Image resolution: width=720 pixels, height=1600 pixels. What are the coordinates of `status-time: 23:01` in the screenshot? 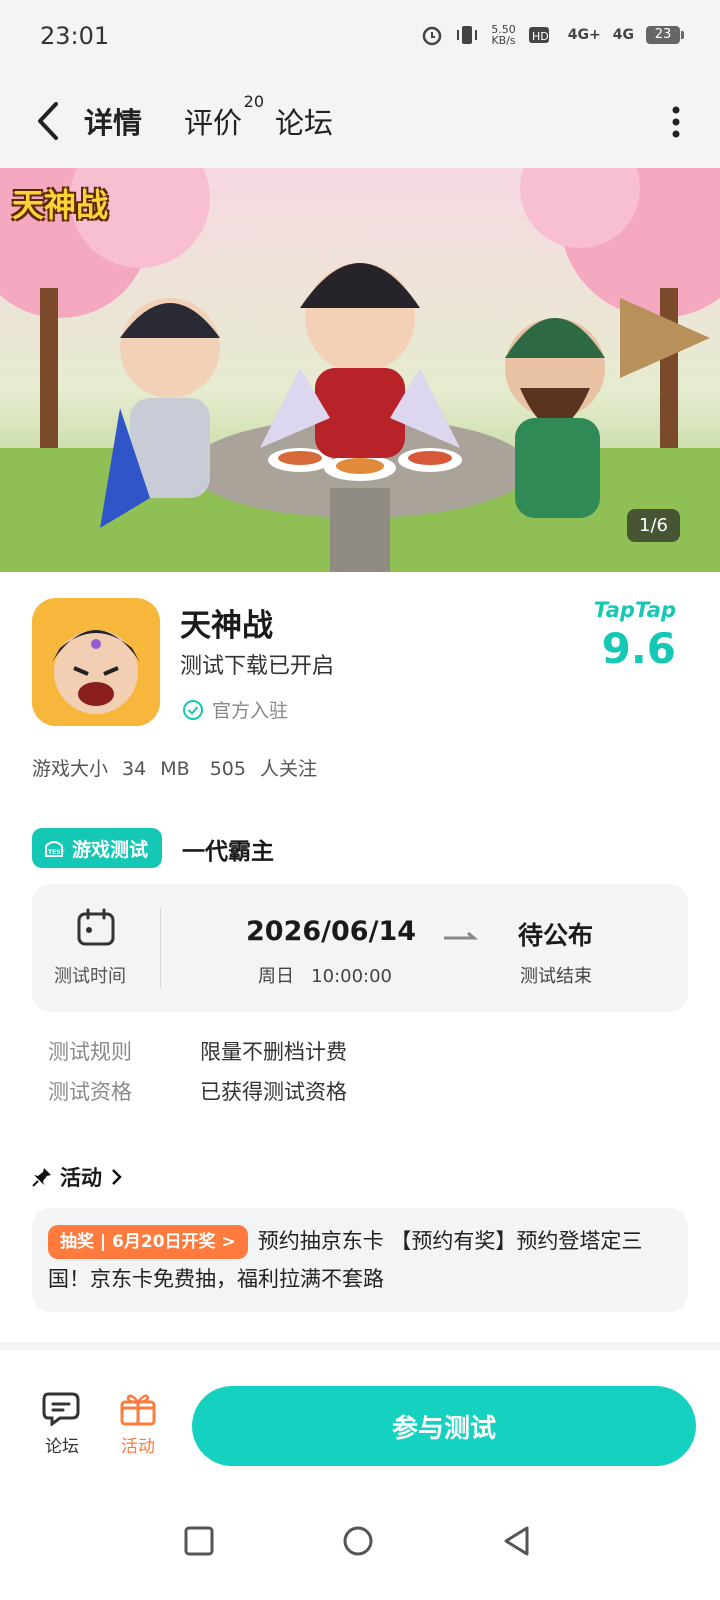 It's located at (75, 36).